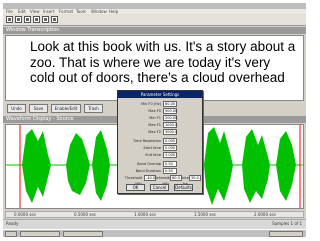  I want to click on ruler-label: 2.0000 sec, so click(265, 214).